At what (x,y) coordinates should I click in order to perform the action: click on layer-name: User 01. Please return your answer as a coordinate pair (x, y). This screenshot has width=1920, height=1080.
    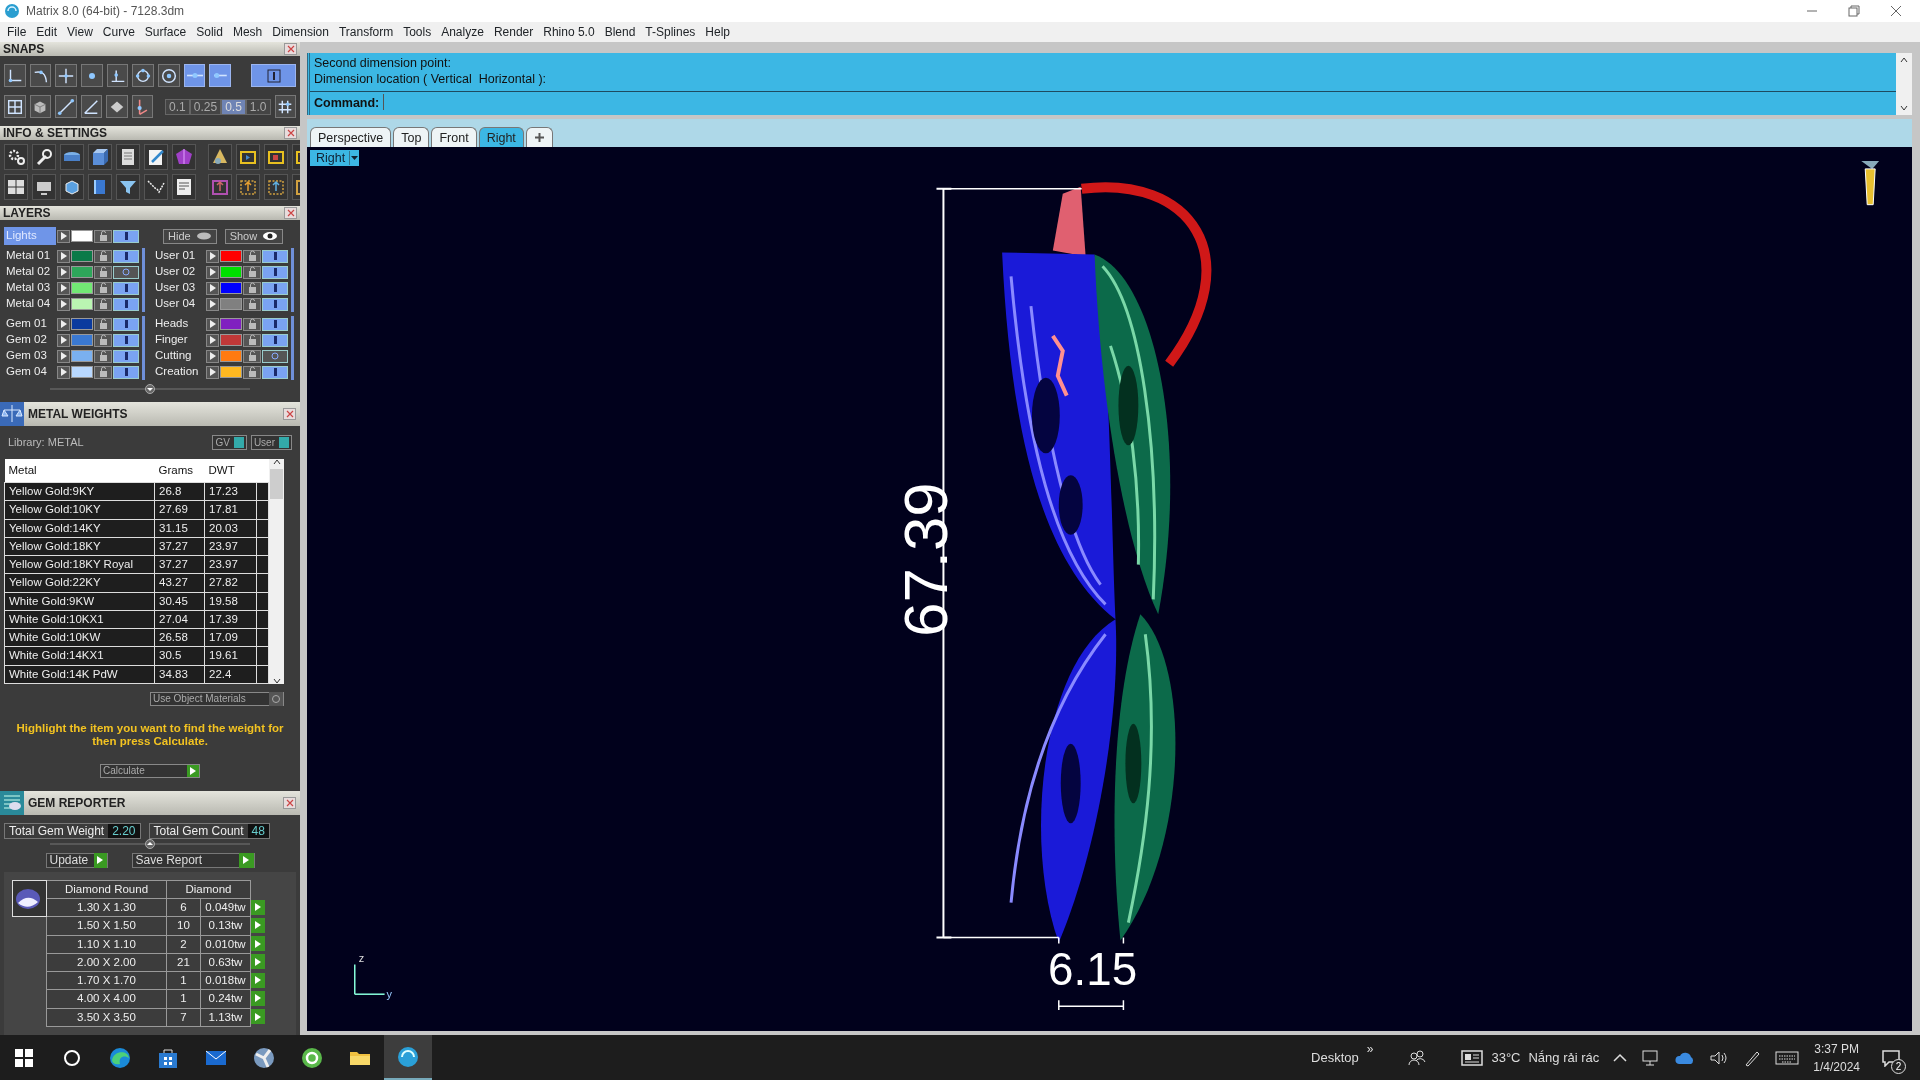
    Looking at the image, I should click on (179, 256).